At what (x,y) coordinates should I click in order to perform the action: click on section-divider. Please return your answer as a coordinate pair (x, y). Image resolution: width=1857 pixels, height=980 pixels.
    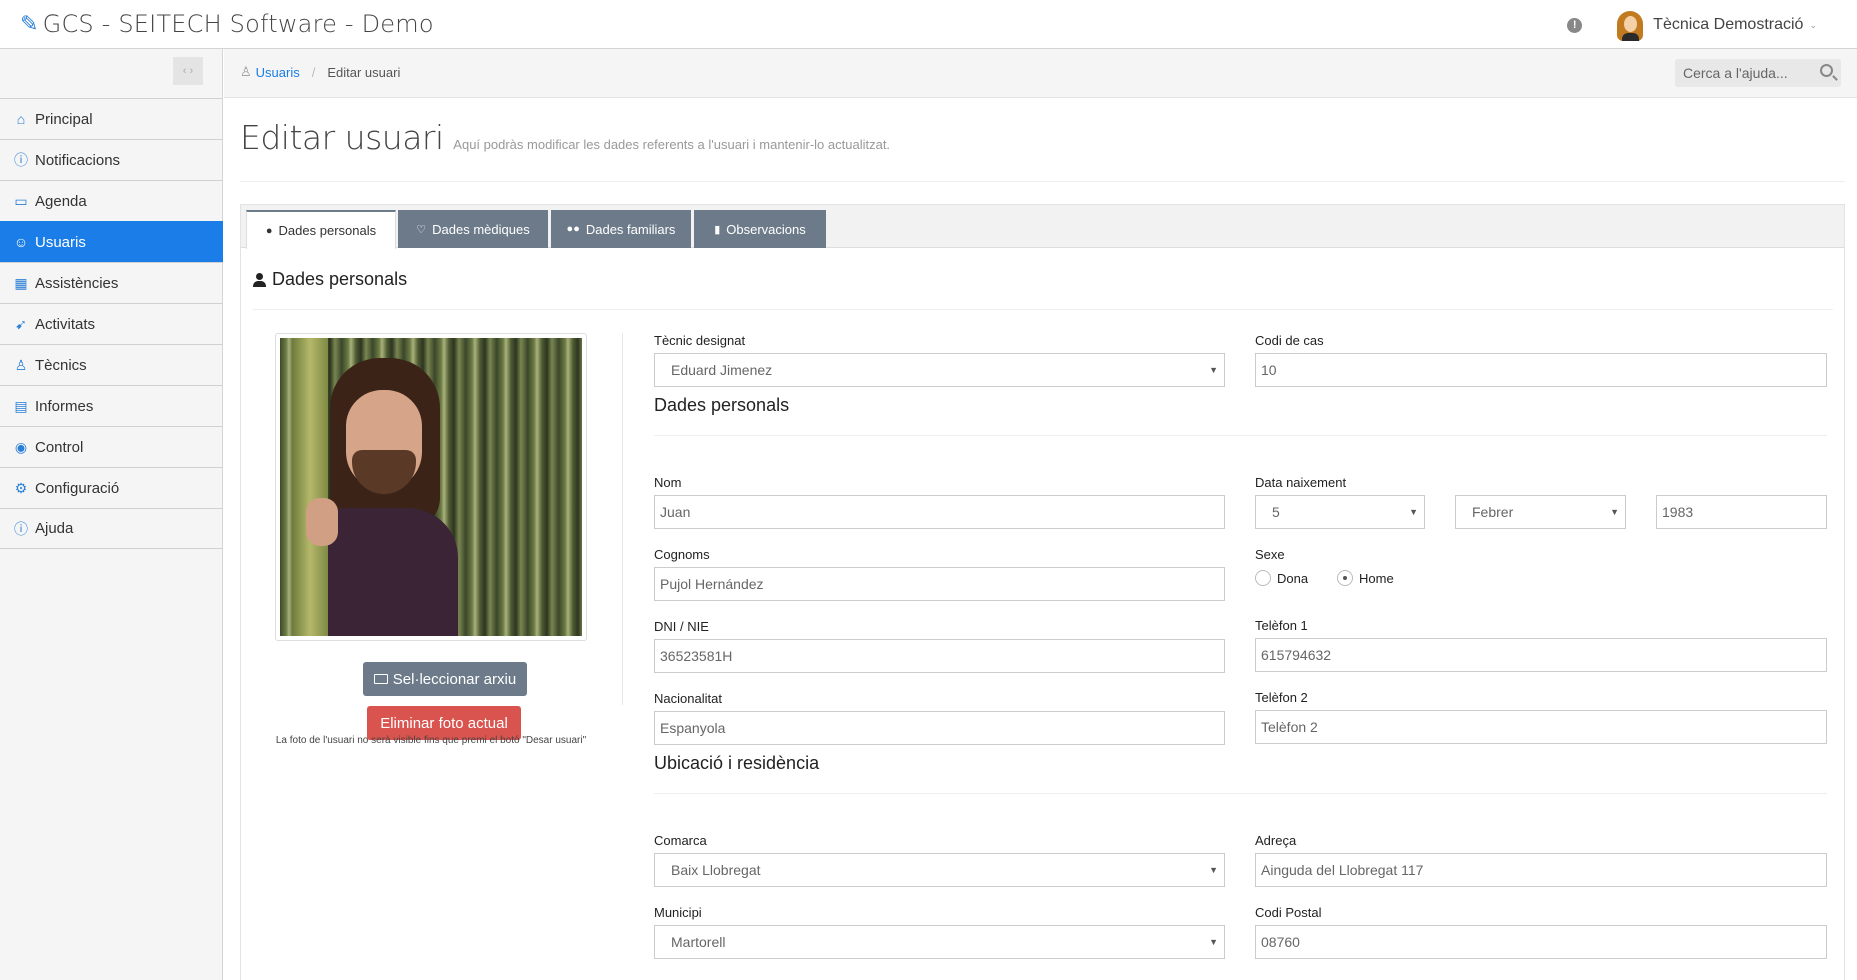
    Looking at the image, I should click on (1043, 309).